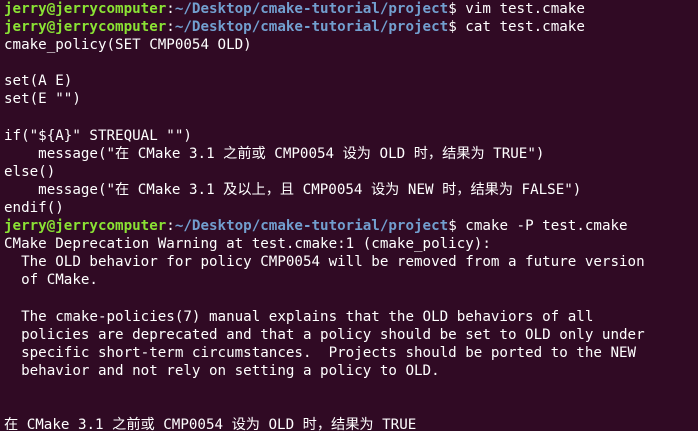 Image resolution: width=698 pixels, height=431 pixels. I want to click on output-line: cmake_policy(SET CMP0054 OLD), so click(351, 45).